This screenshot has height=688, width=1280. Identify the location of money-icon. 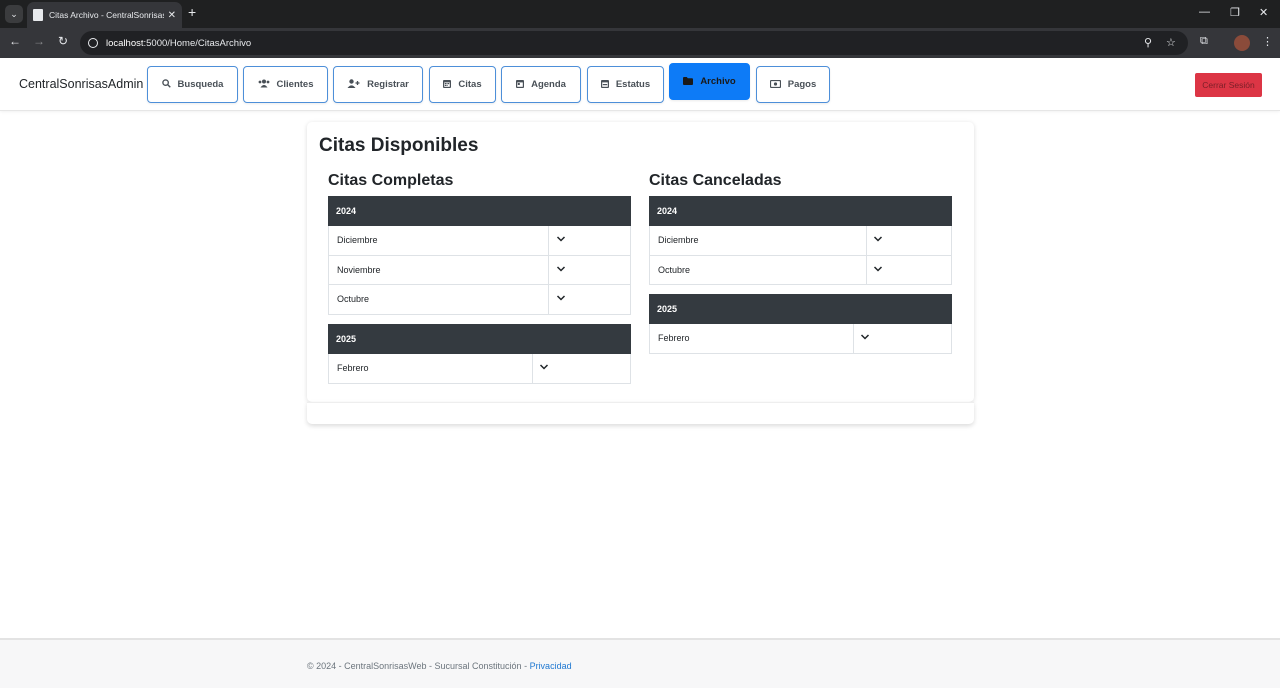
(775, 84).